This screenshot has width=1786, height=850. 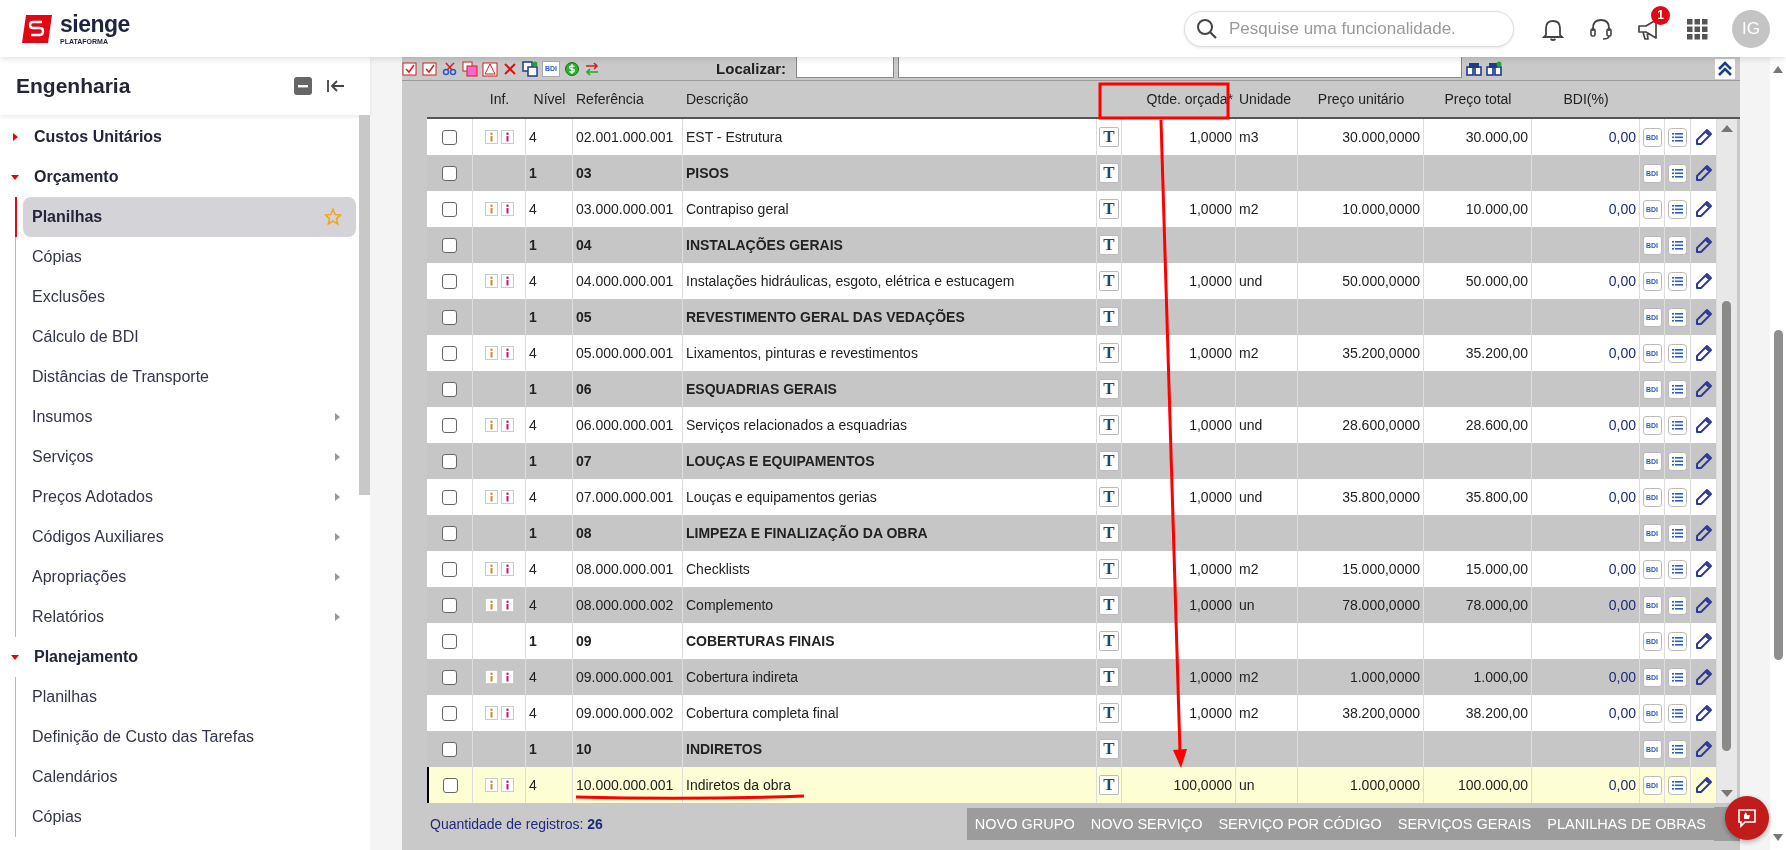 What do you see at coordinates (450, 68) in the screenshot?
I see `scissors-icon` at bounding box center [450, 68].